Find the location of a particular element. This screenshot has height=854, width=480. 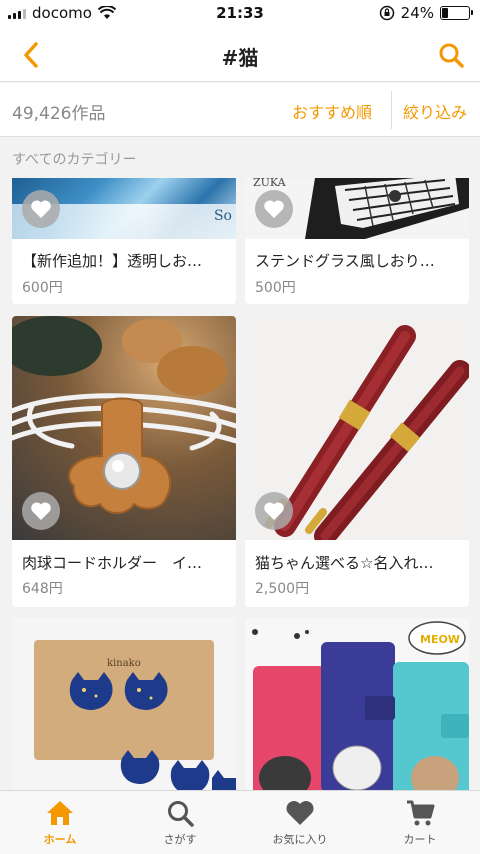

filter-bar: 49,426作品 おすすめ順 絞り込み is located at coordinates (240, 110).